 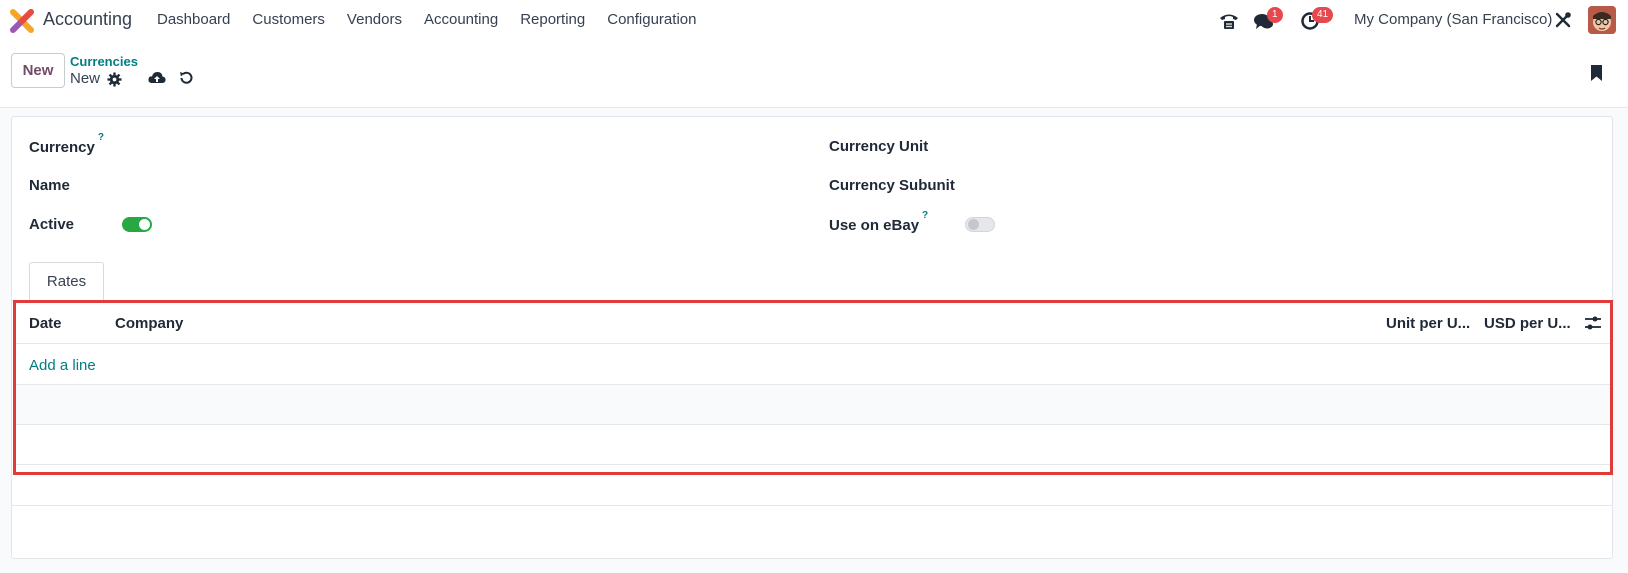 I want to click on user-avatar-icon, so click(x=1602, y=20).